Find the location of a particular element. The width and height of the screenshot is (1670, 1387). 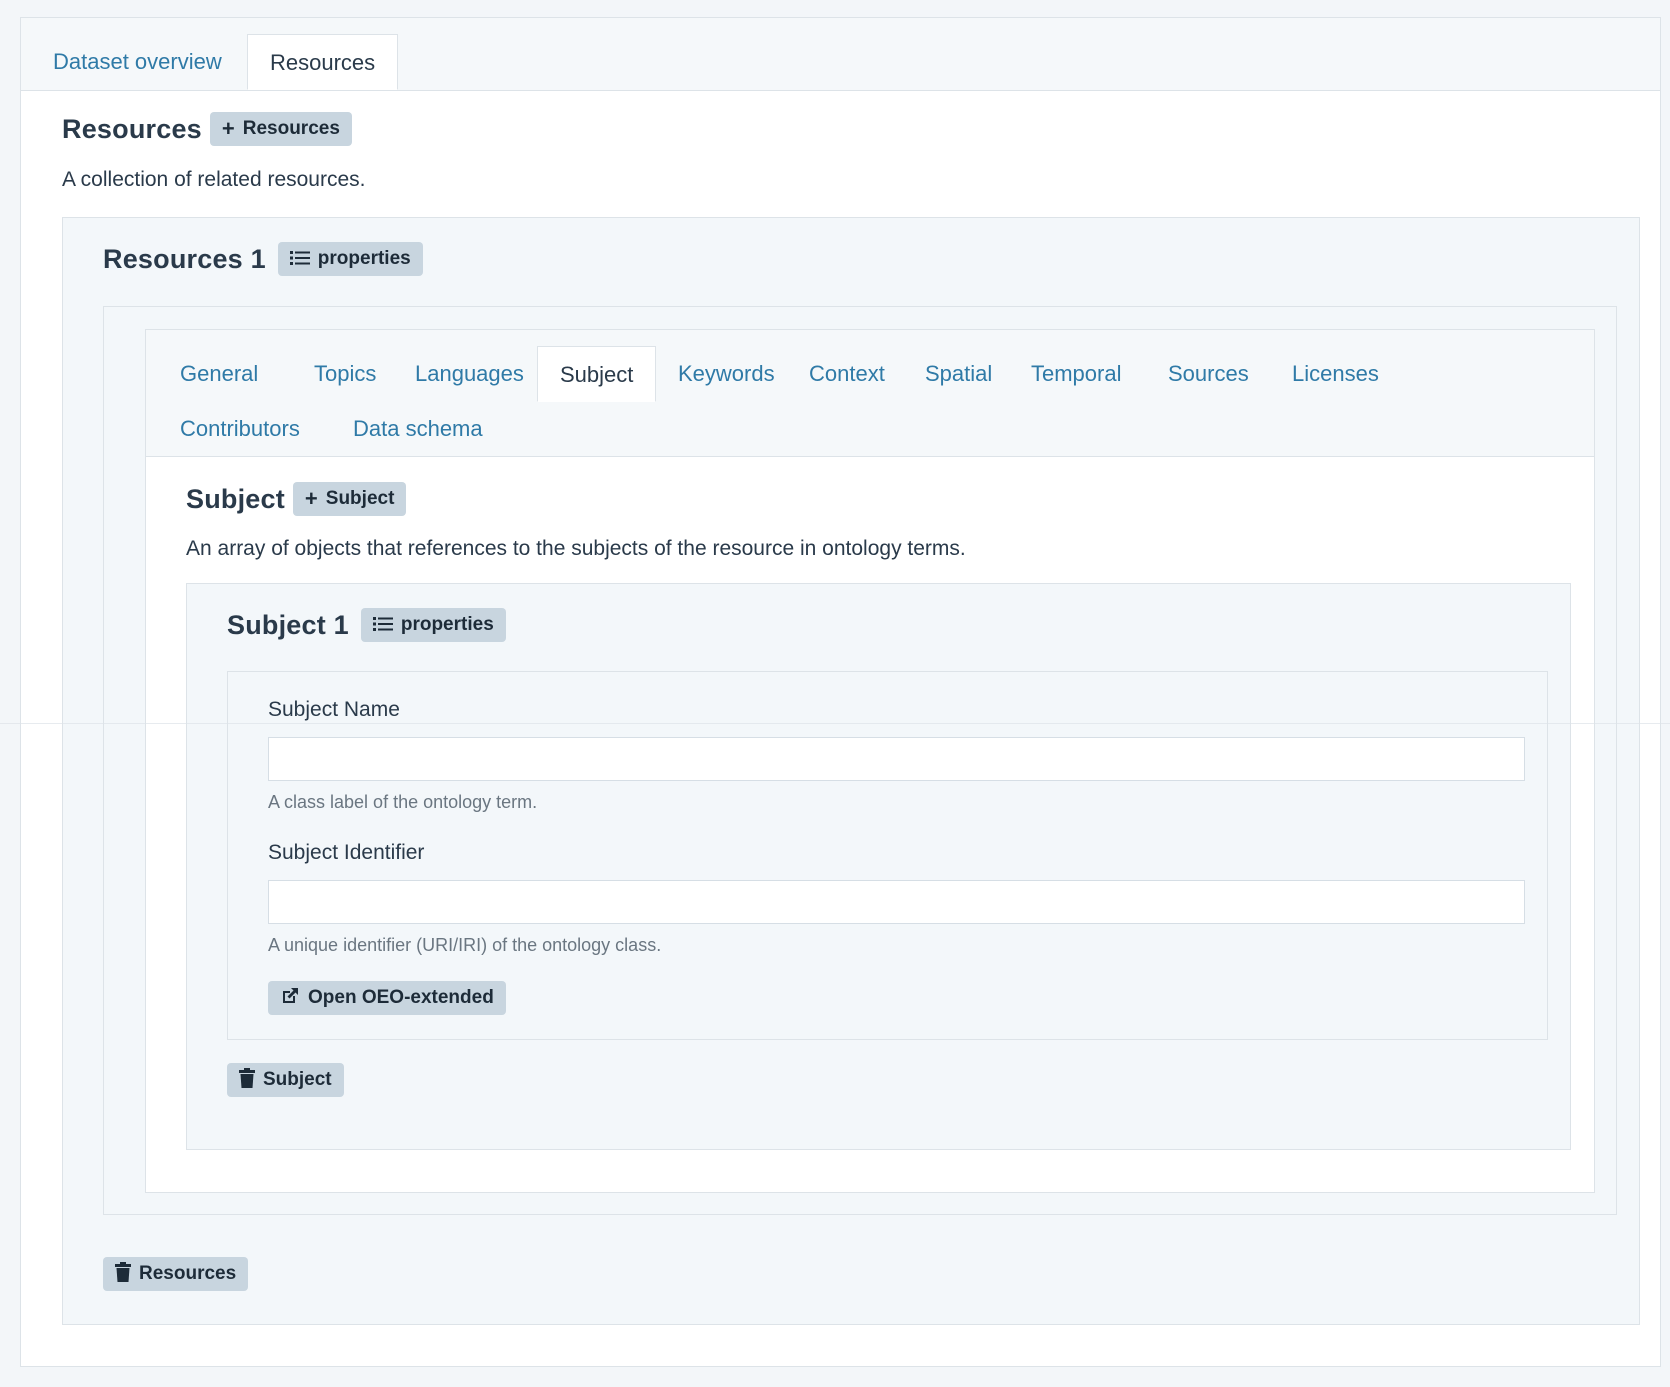

delete-resources-button: Resources is located at coordinates (176, 1274).